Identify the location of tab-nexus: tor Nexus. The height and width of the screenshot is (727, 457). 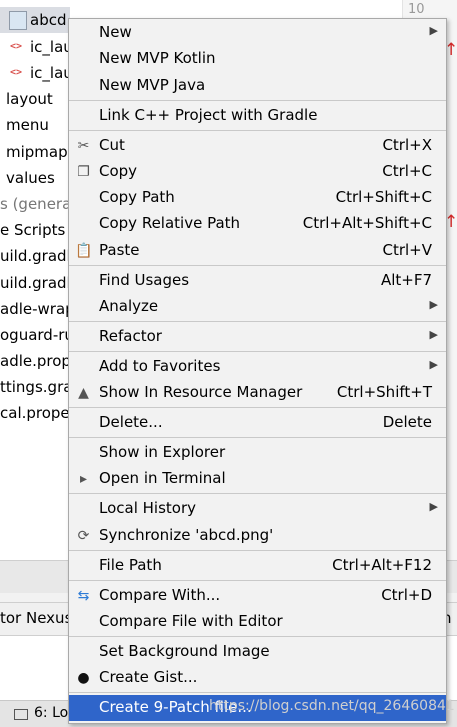
(36, 618).